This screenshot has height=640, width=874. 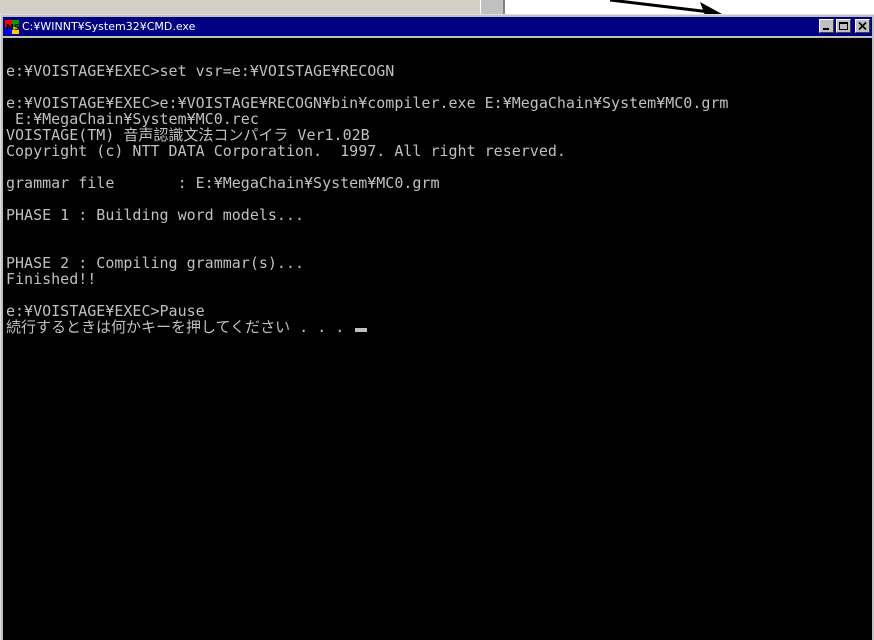 I want to click on console-prompt-line: 続行するときは何かキーを押してください . . ., so click(x=439, y=327).